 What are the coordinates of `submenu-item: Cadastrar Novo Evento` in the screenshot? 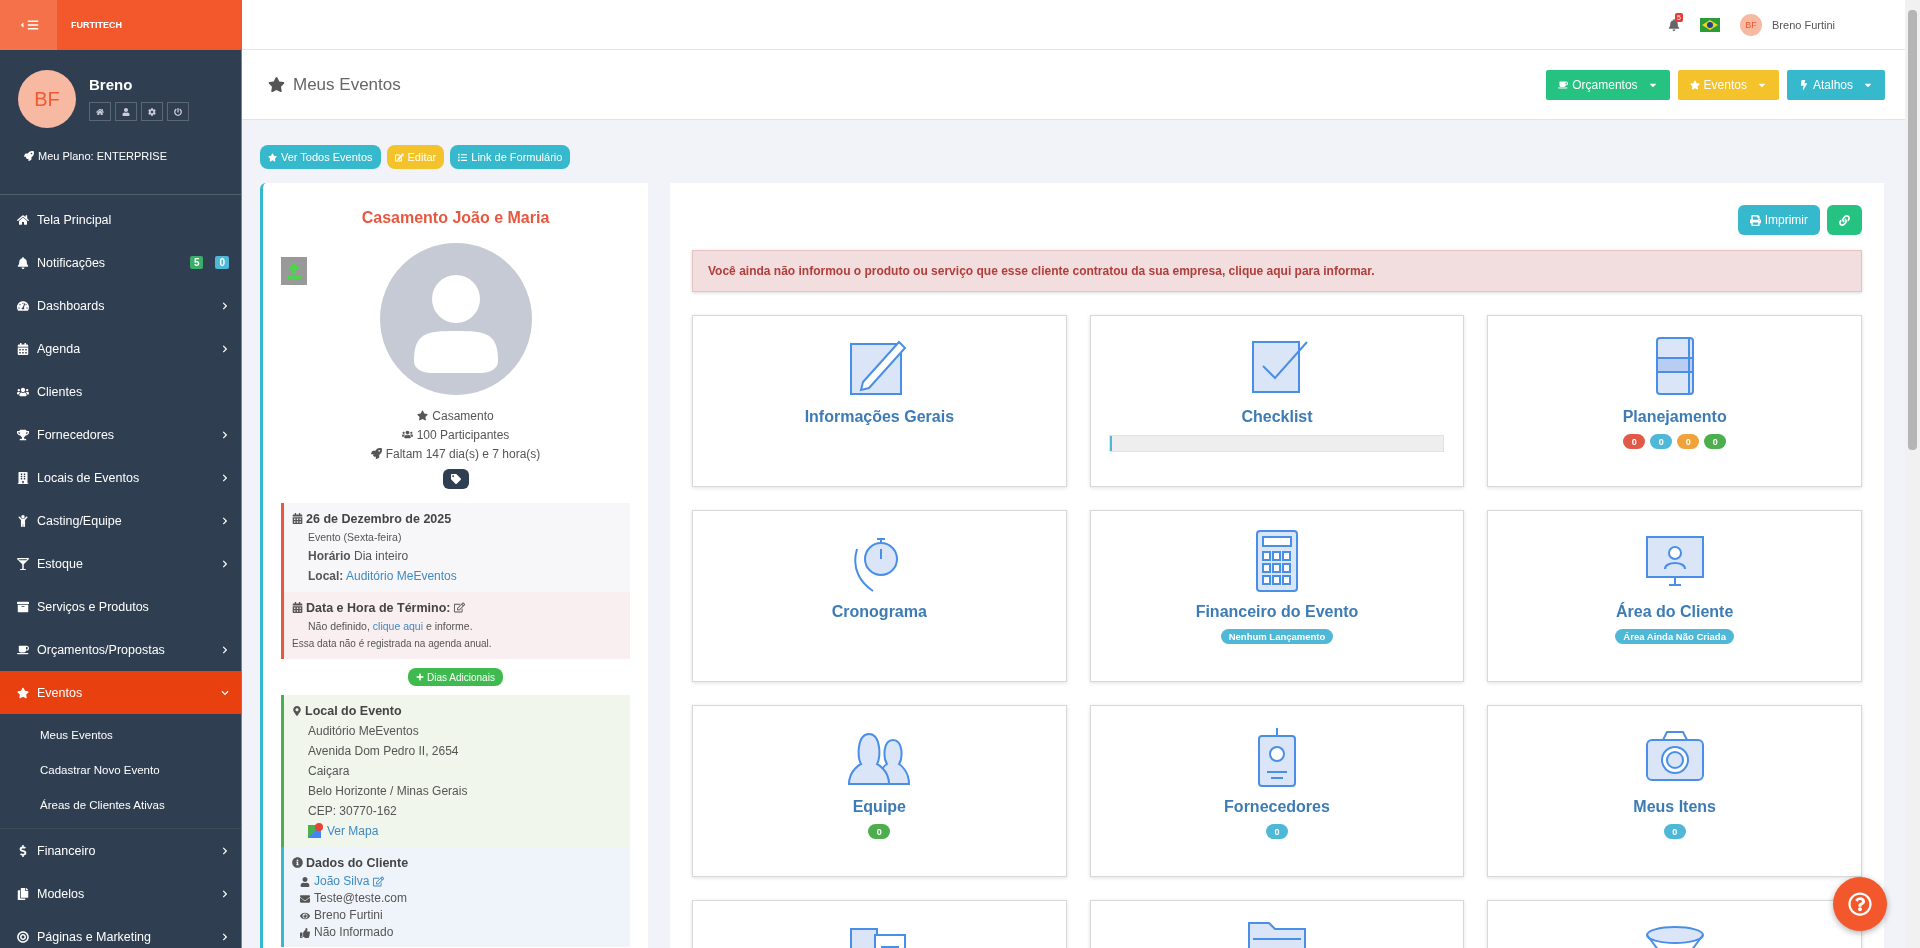 It's located at (120, 769).